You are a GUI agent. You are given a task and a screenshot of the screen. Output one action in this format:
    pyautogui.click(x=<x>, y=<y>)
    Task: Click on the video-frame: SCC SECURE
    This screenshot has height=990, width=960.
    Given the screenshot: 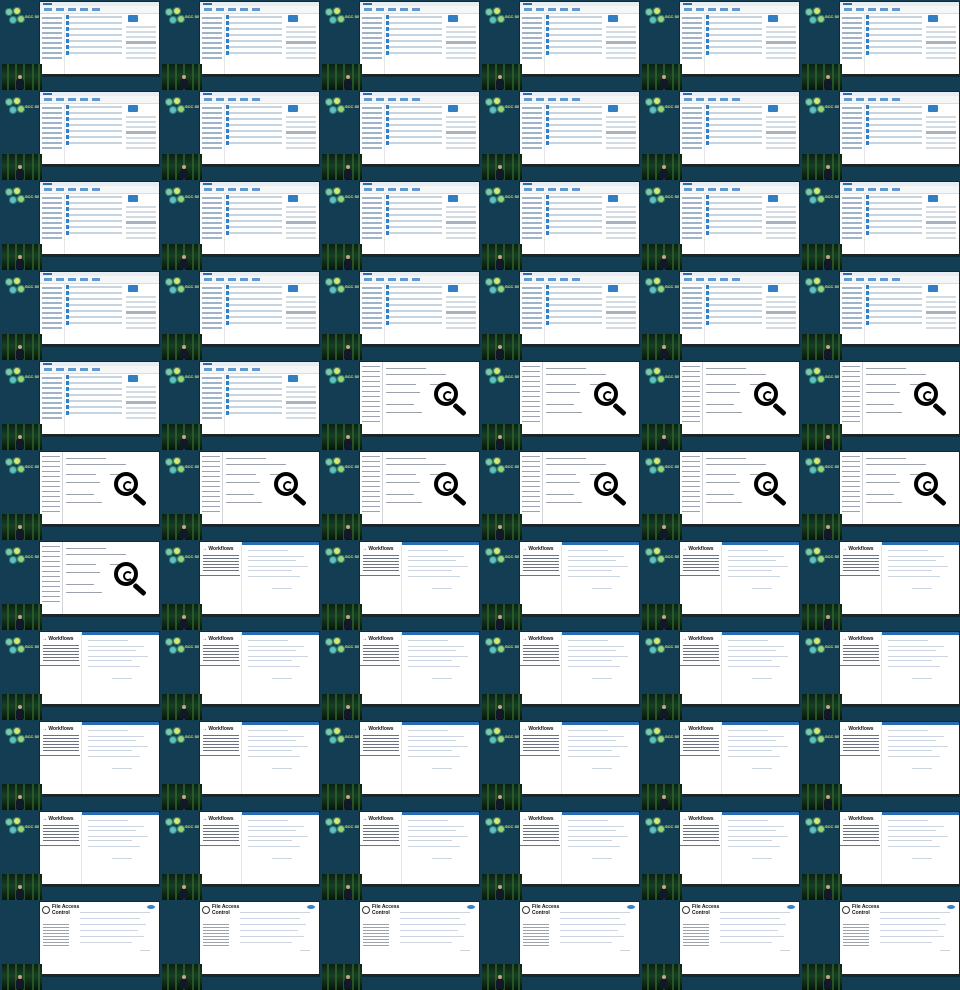 What is the action you would take?
    pyautogui.click(x=240, y=315)
    